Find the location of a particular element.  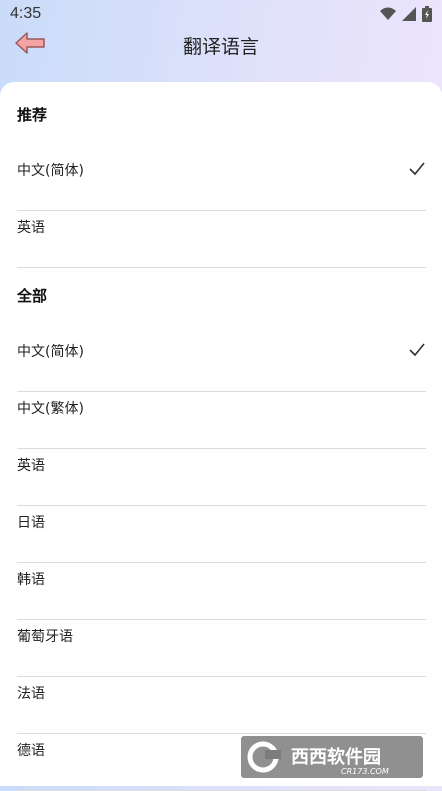

page-title: 翻译语言 is located at coordinates (220, 47).